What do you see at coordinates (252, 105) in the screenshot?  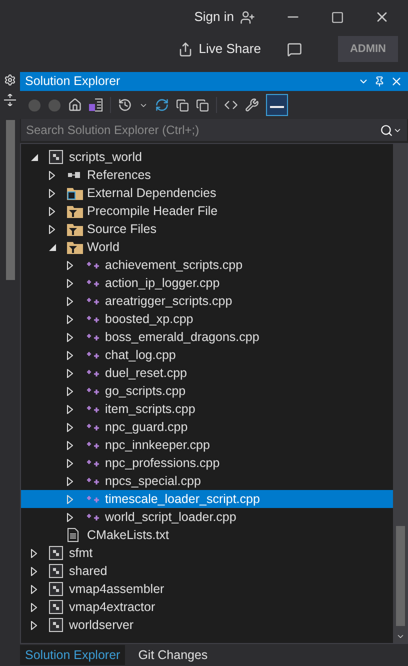 I see `wrench-icon` at bounding box center [252, 105].